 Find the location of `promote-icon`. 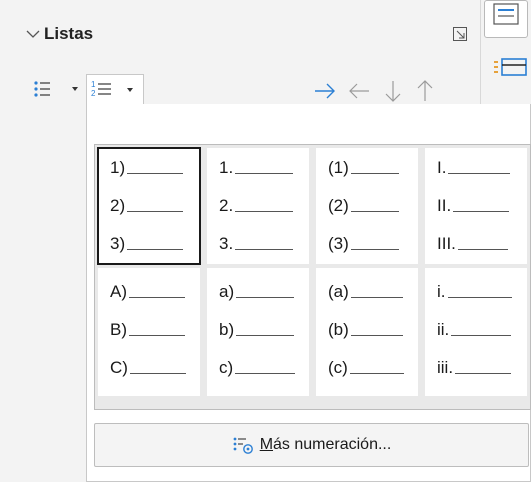

promote-icon is located at coordinates (359, 91).